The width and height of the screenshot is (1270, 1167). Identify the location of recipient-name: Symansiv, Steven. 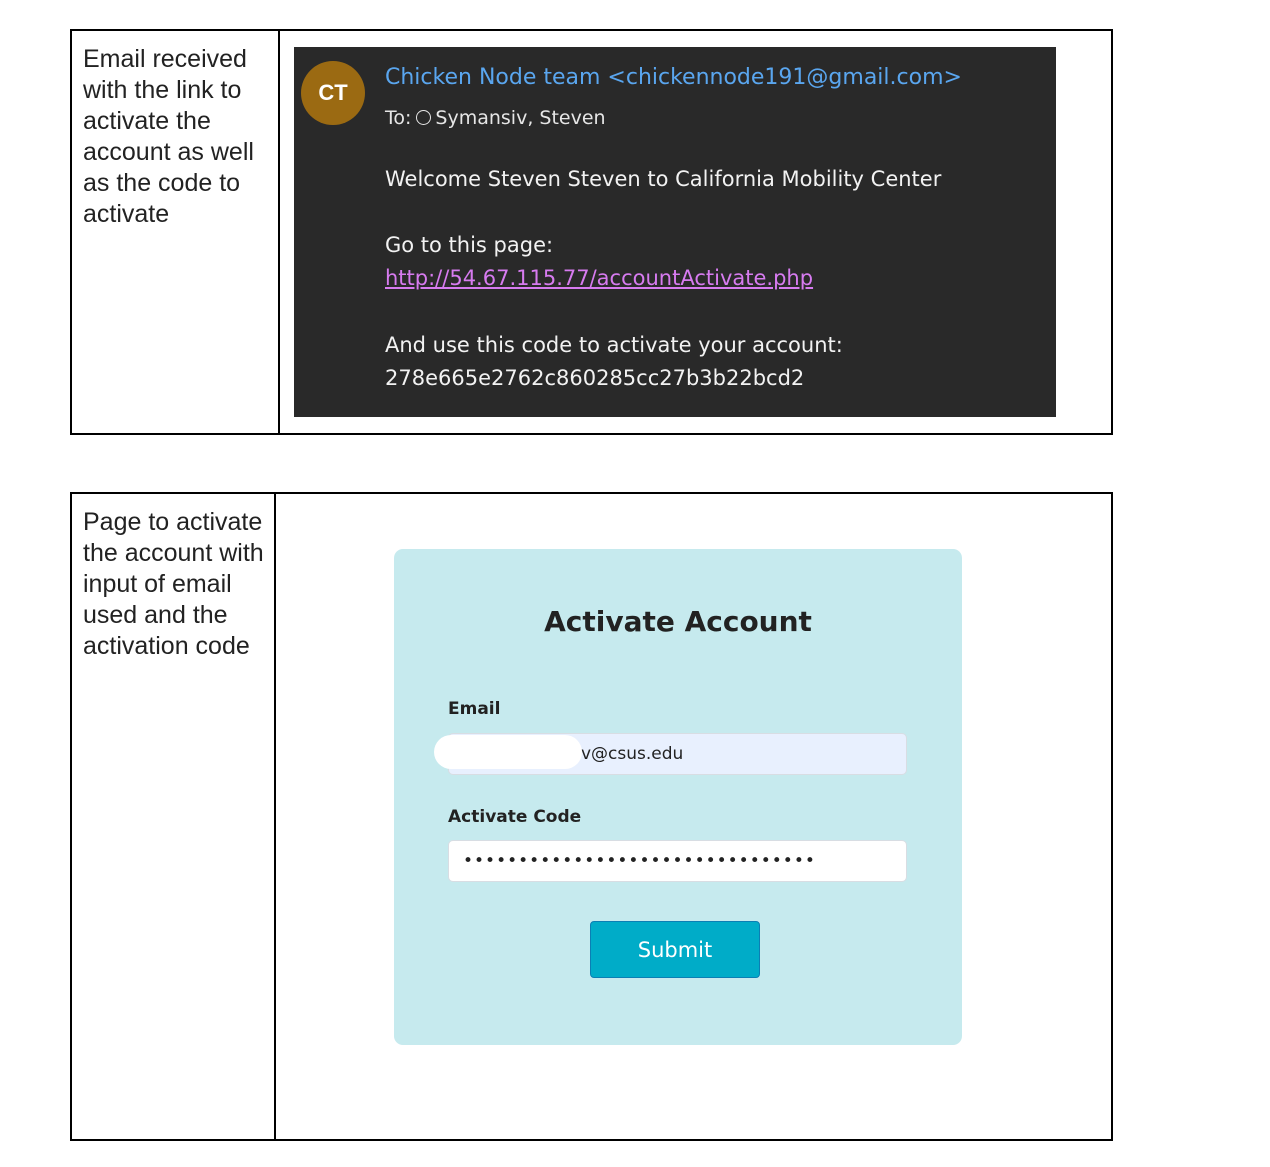
(520, 118).